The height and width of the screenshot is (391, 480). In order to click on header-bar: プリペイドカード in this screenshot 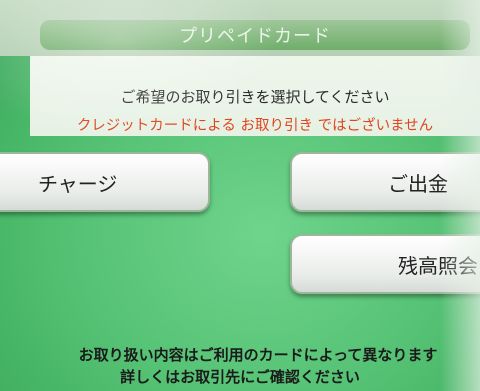, I will do `click(255, 35)`.